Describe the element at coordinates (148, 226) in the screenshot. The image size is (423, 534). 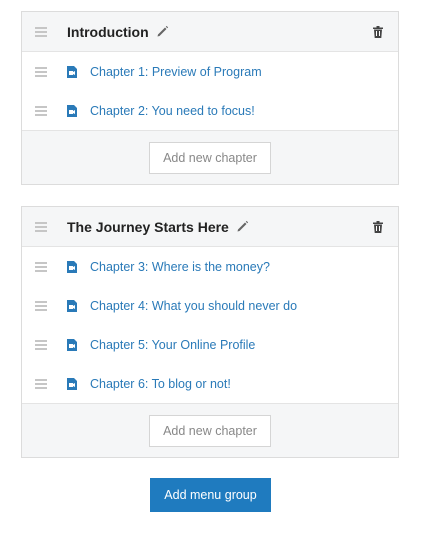
I see `group-title: The Journey Starts Here` at that location.